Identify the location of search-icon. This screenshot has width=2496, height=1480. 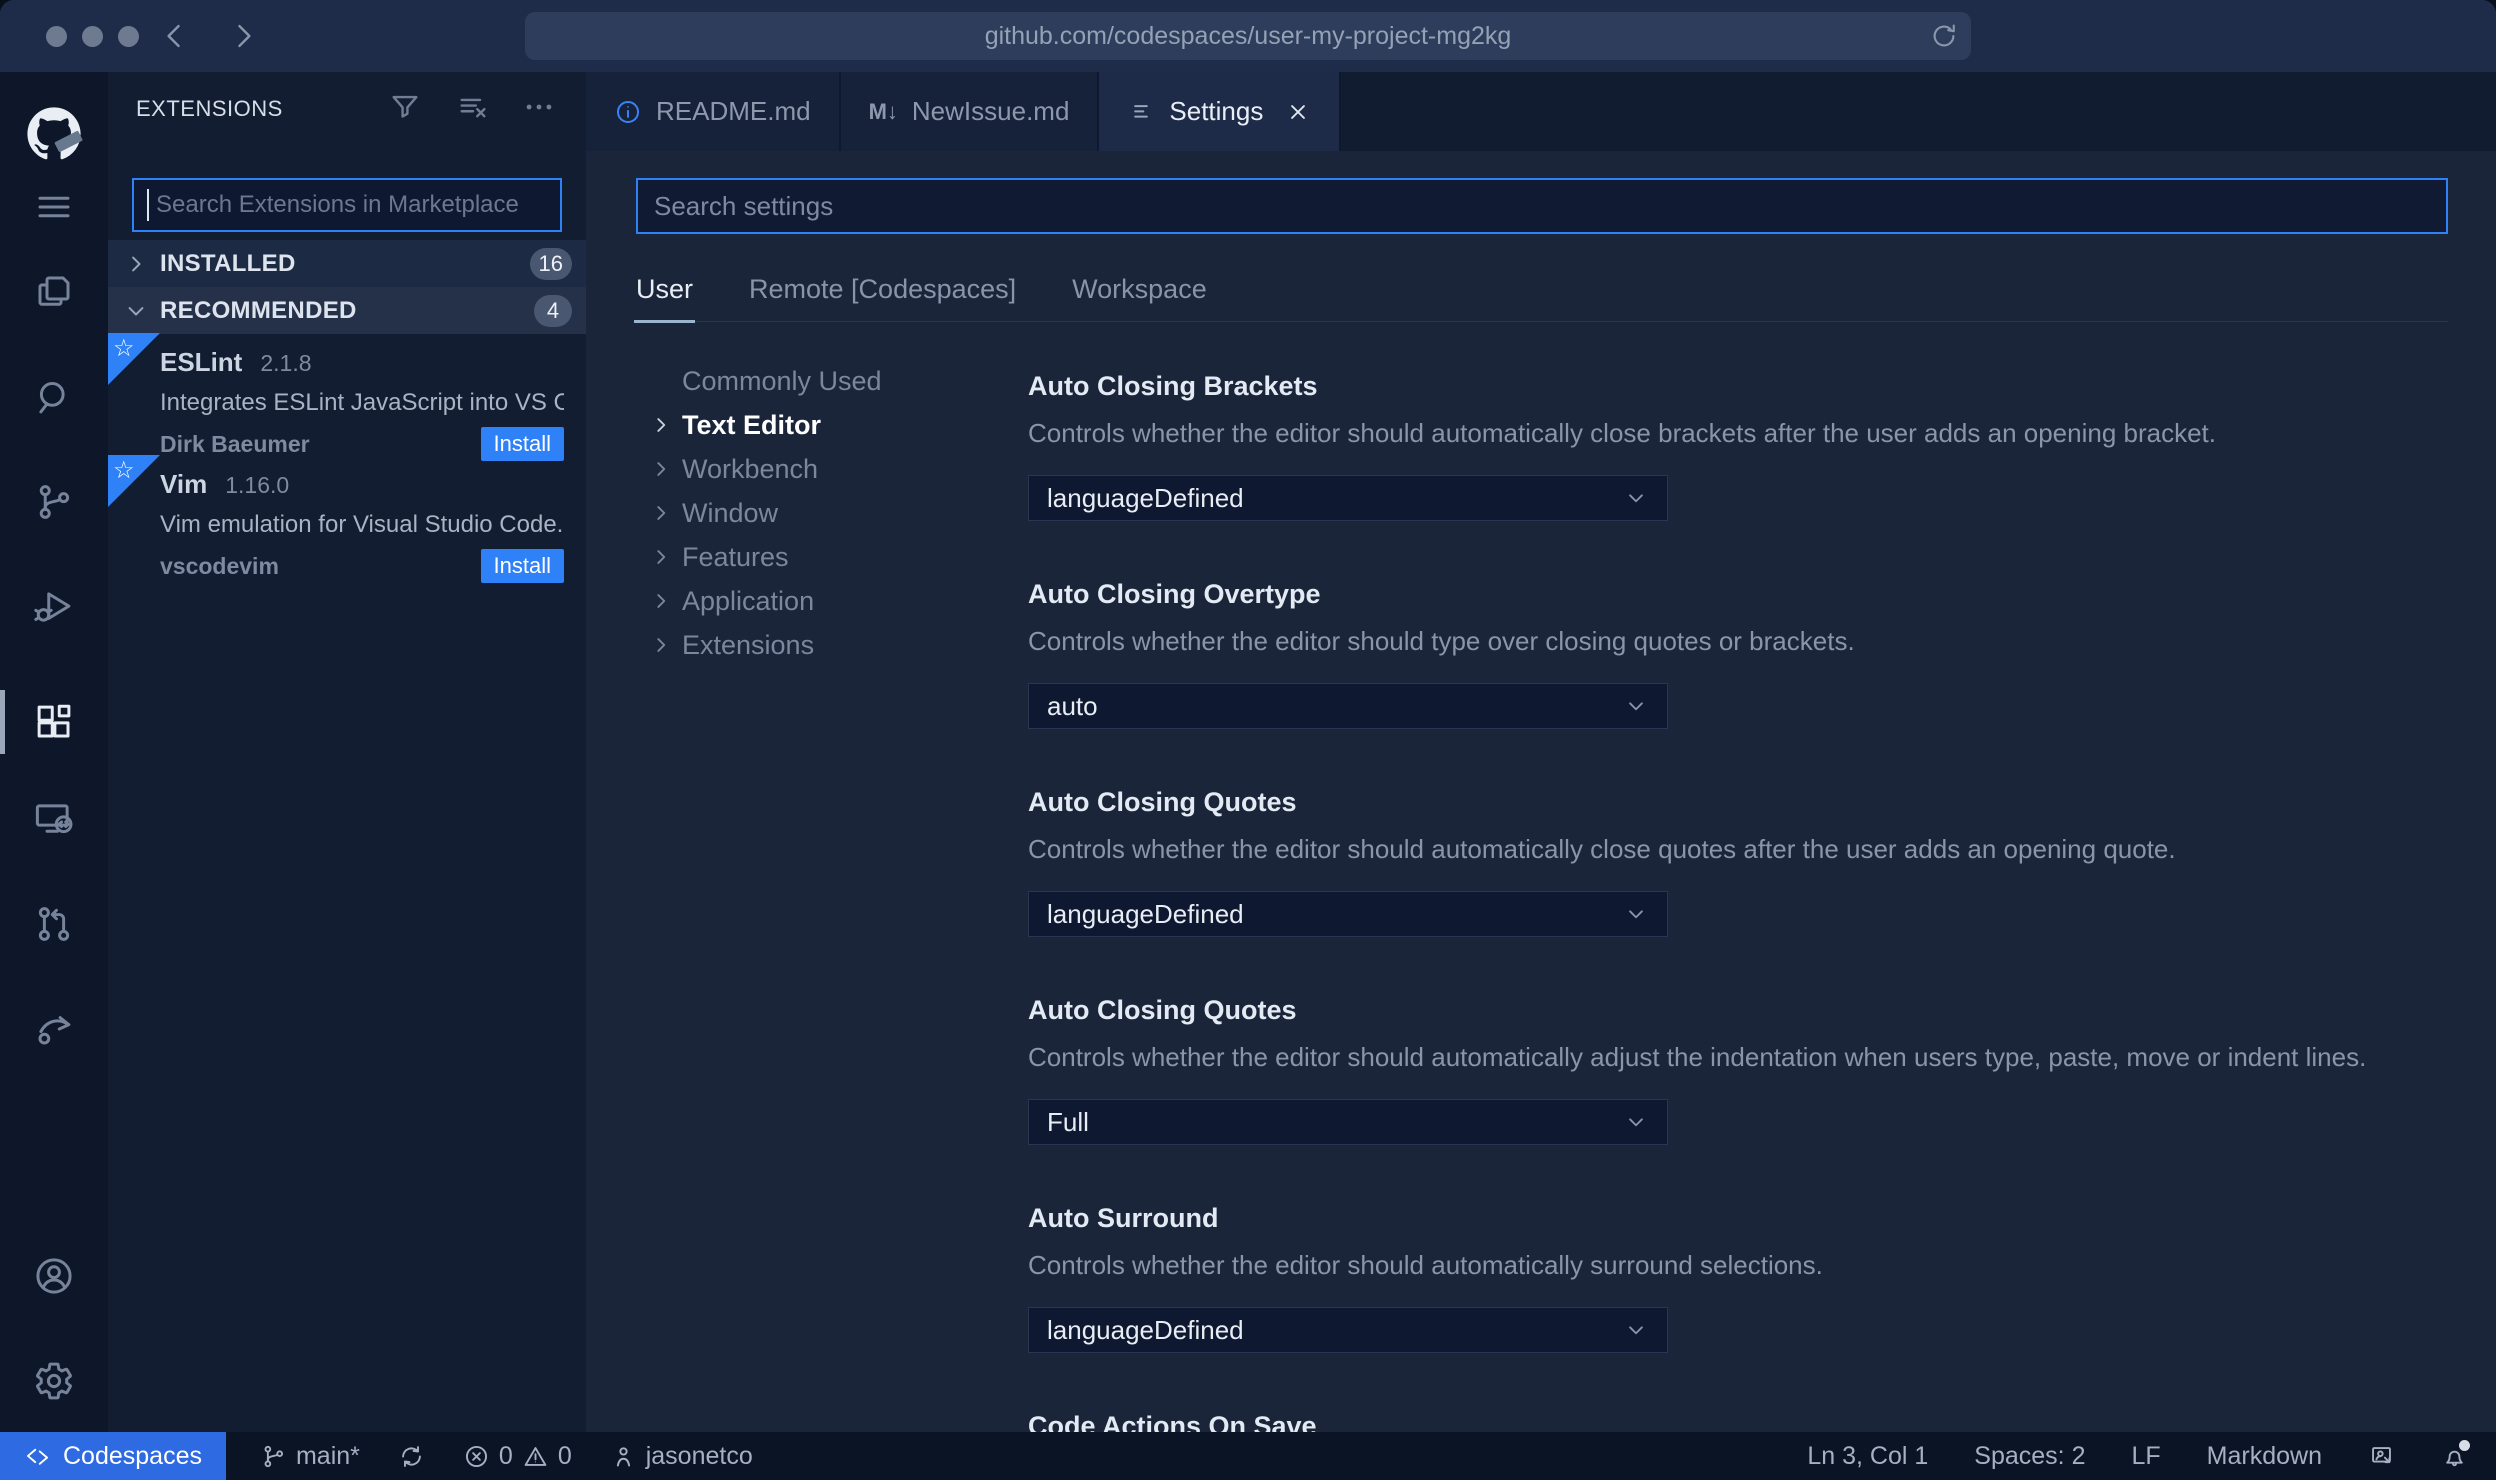
(54, 397).